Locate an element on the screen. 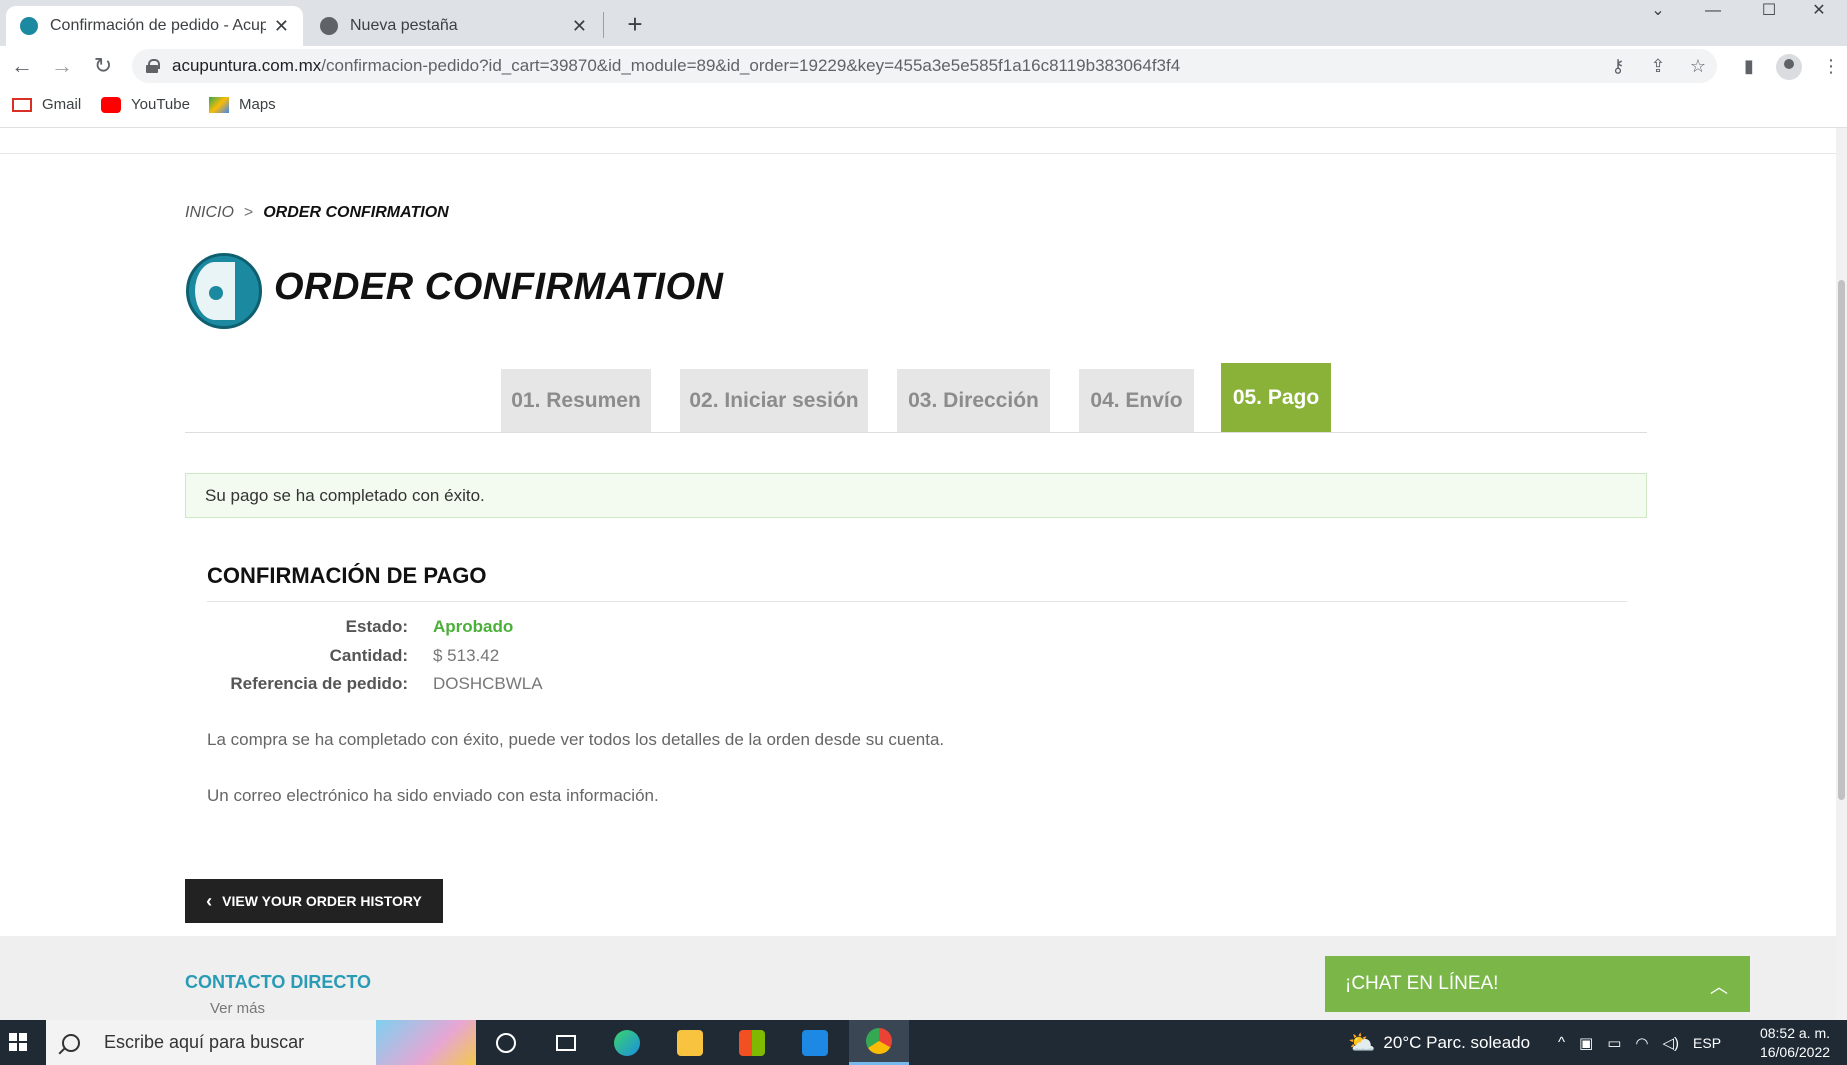  bookmark-label: Maps is located at coordinates (257, 104).